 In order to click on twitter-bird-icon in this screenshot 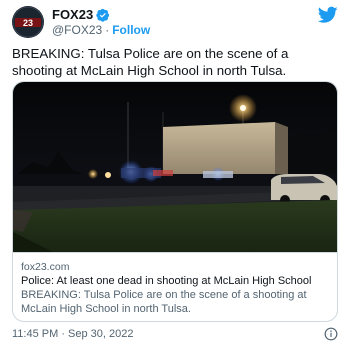, I will do `click(328, 15)`.